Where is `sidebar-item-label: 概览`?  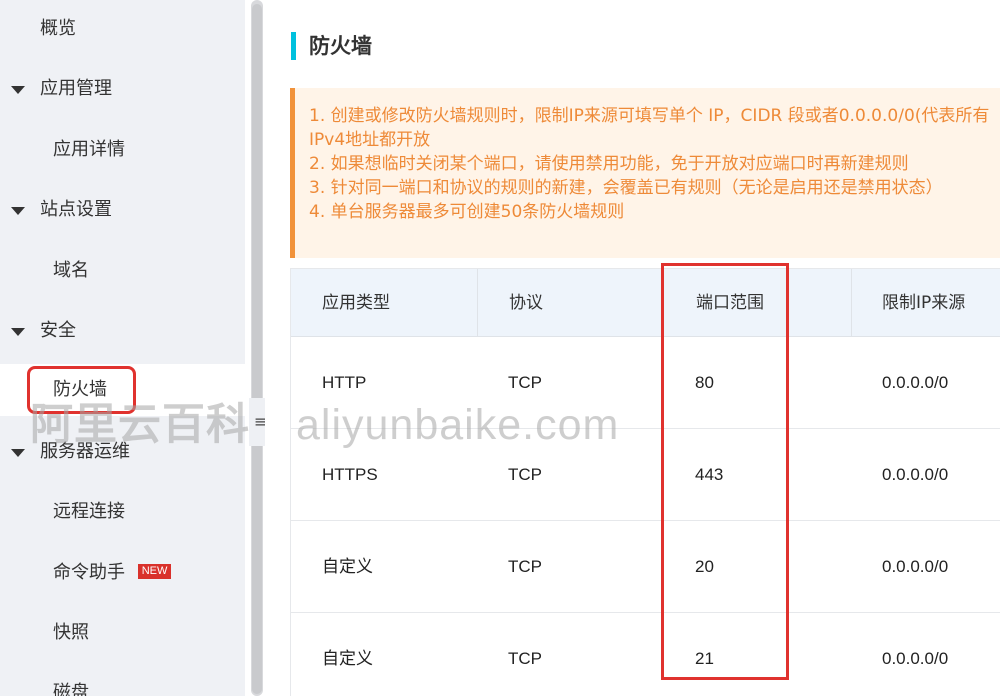
sidebar-item-label: 概览 is located at coordinates (58, 28).